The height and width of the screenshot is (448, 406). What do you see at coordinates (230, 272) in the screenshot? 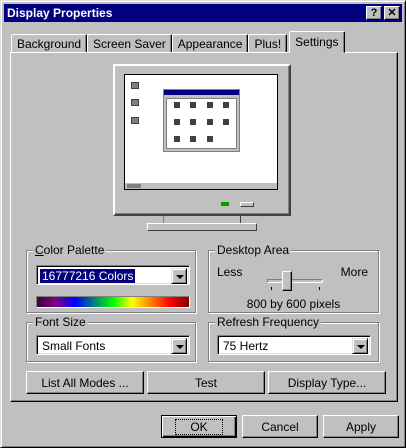
I see `slider-less-label: Less` at bounding box center [230, 272].